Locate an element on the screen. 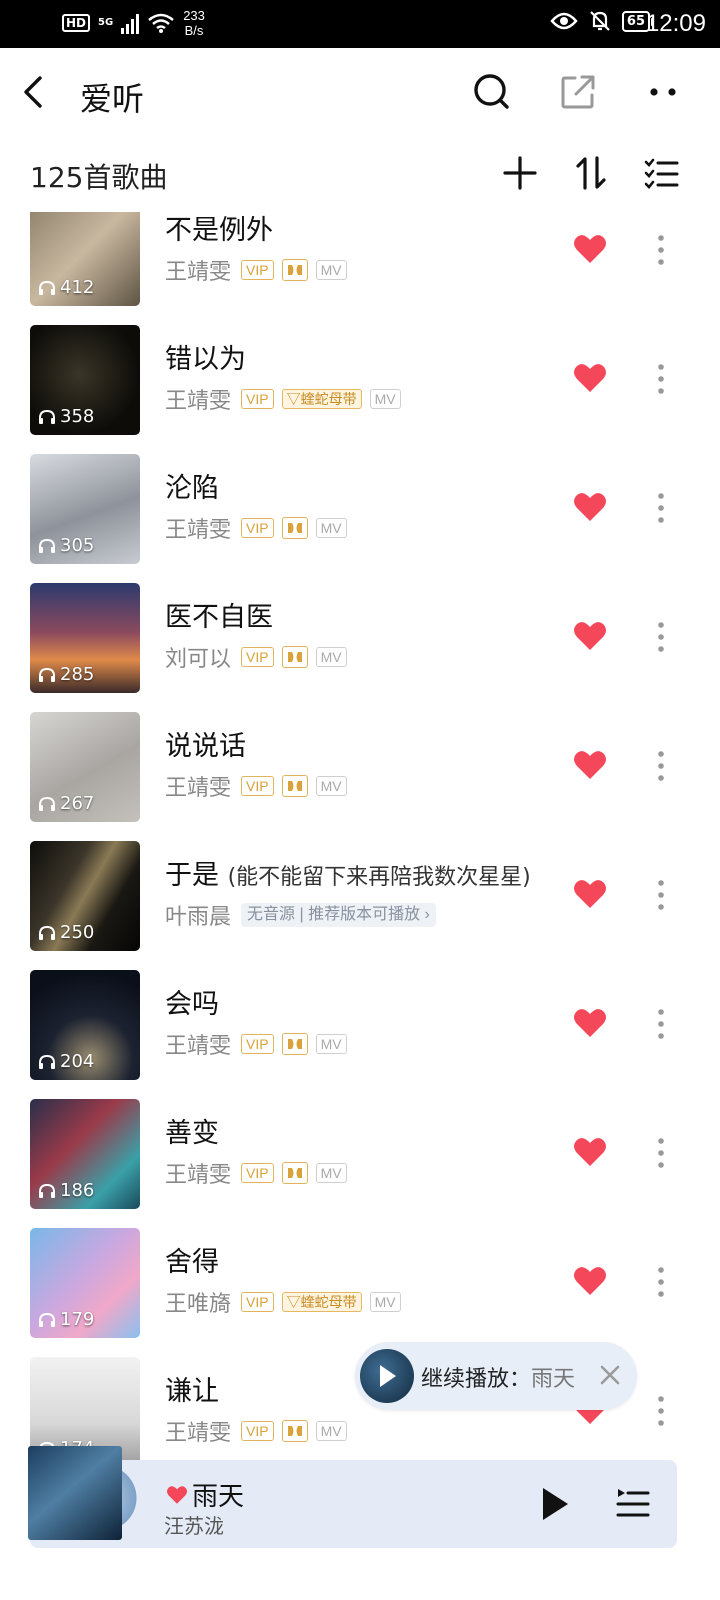 The width and height of the screenshot is (720, 1600). artist-name: 叶雨晨 is located at coordinates (198, 915).